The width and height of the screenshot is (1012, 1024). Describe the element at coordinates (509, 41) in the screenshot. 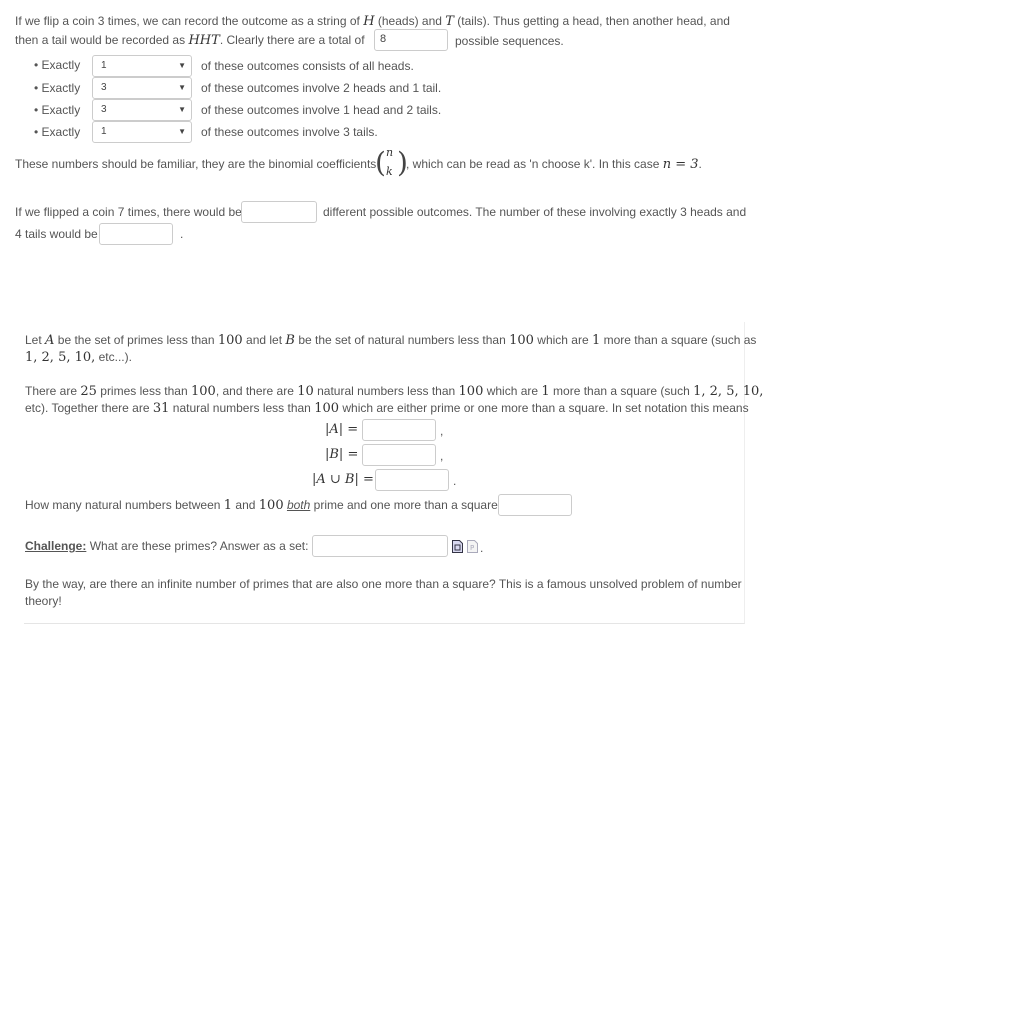

I see `text: possible sequences.` at that location.